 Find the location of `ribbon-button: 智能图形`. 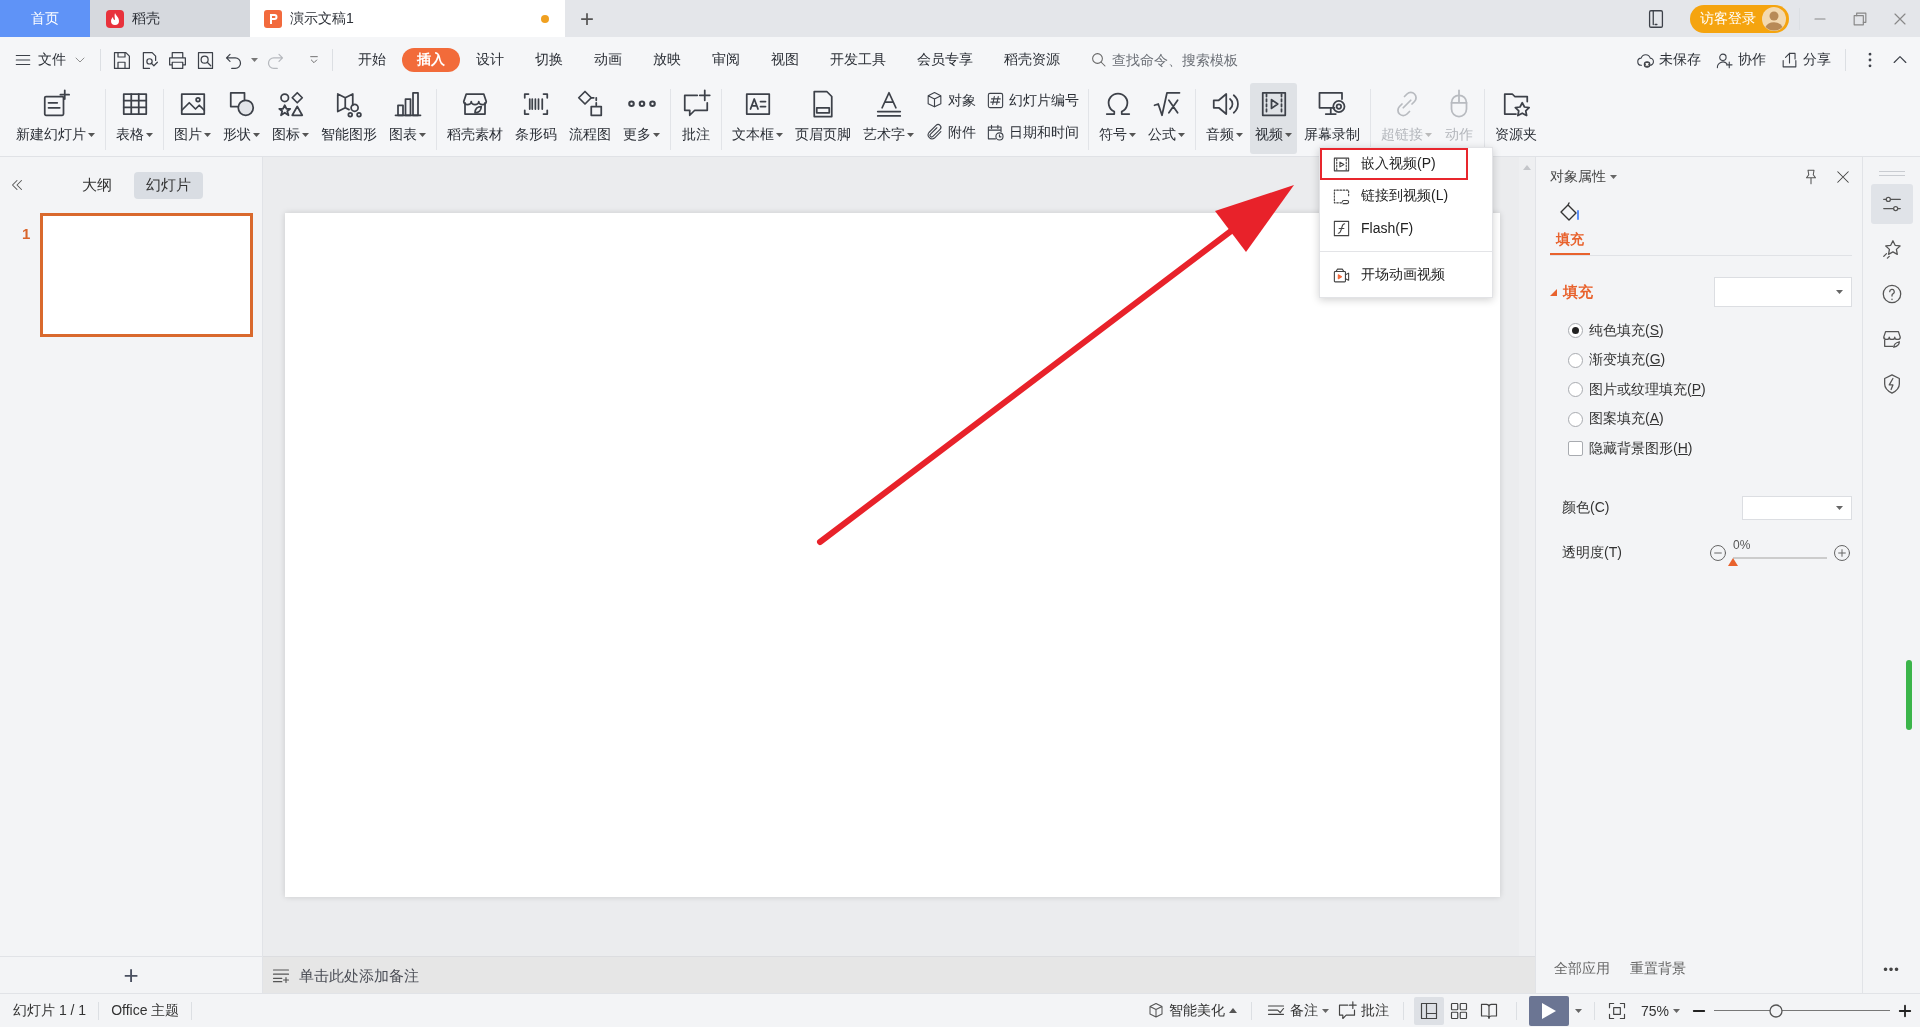

ribbon-button: 智能图形 is located at coordinates (349, 118).